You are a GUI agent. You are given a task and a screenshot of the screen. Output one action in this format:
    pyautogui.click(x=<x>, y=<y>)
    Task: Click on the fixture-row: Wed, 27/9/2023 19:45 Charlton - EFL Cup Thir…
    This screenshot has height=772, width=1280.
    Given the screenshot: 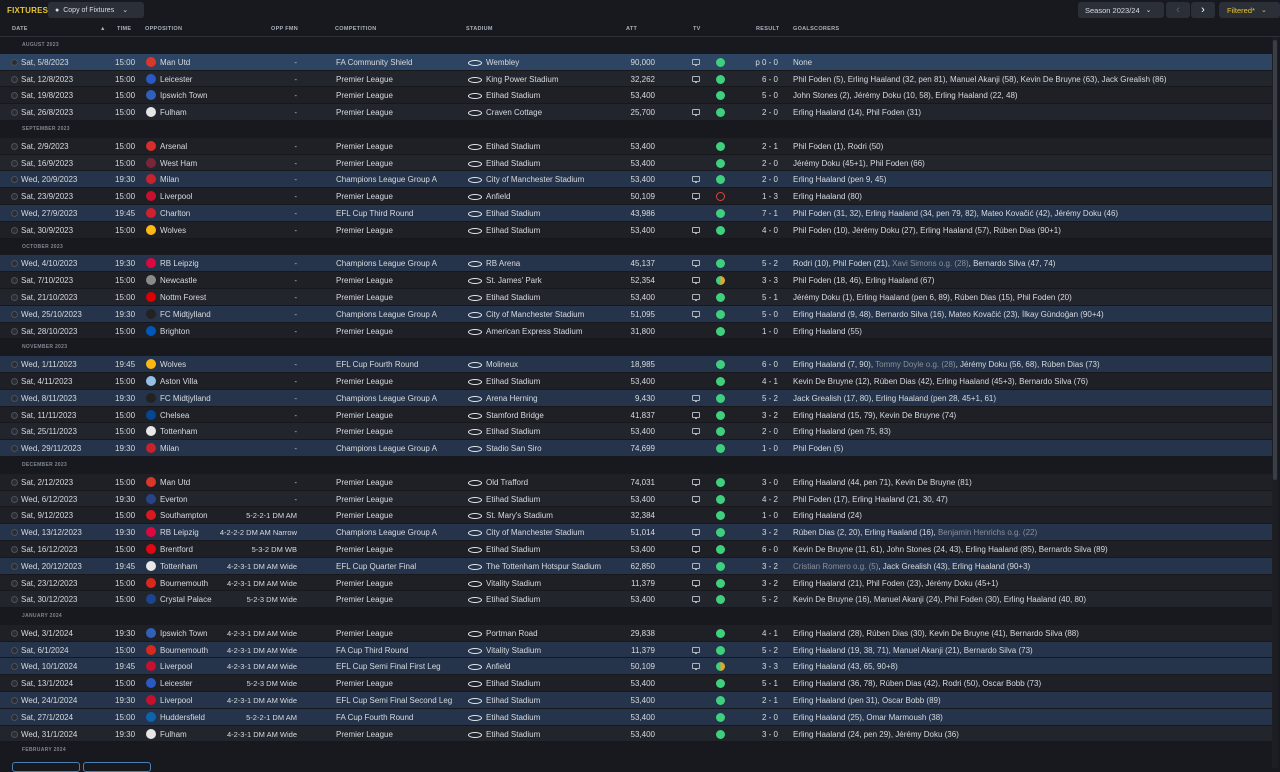 What is the action you would take?
    pyautogui.click(x=636, y=213)
    